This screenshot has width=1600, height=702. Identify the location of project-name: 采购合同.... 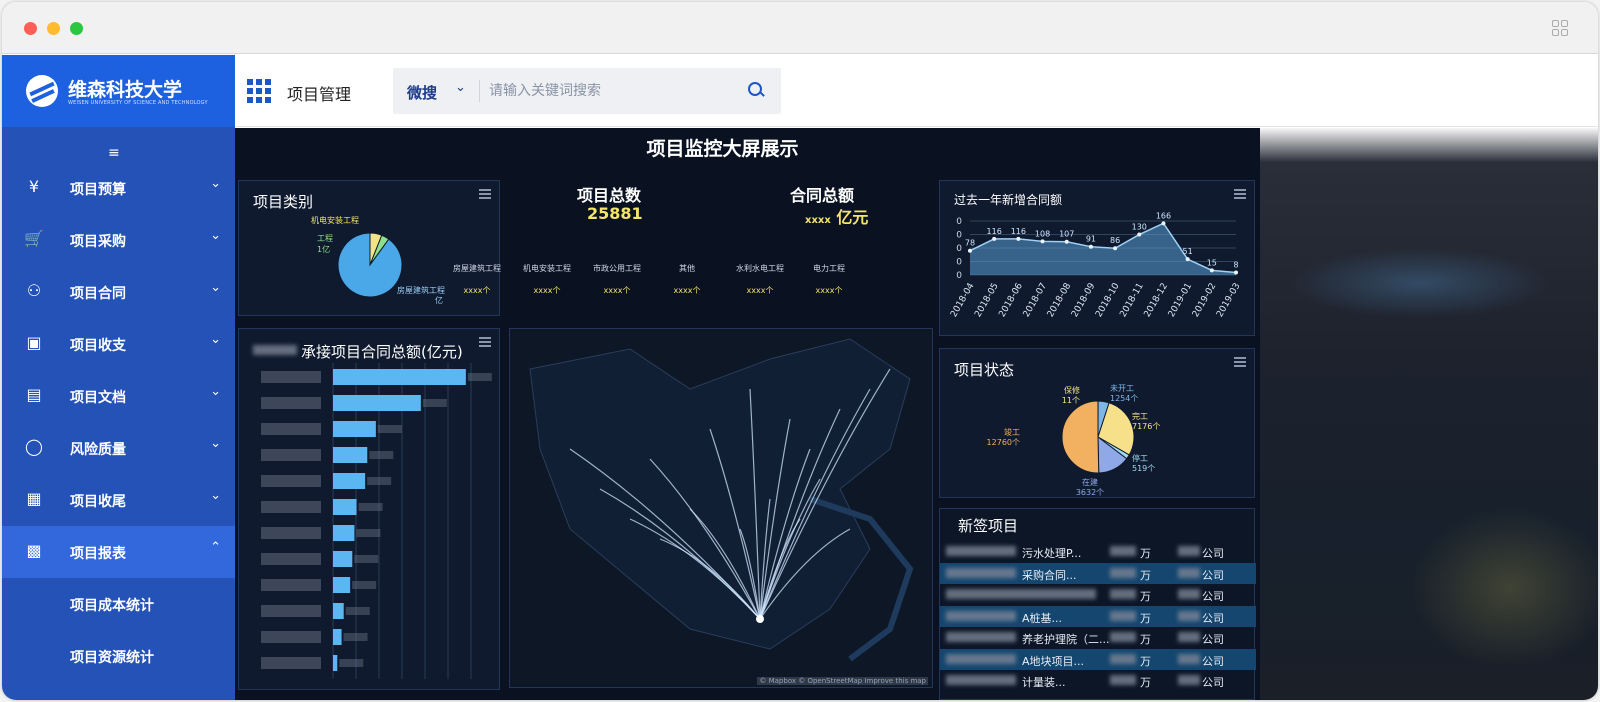
(1049, 575).